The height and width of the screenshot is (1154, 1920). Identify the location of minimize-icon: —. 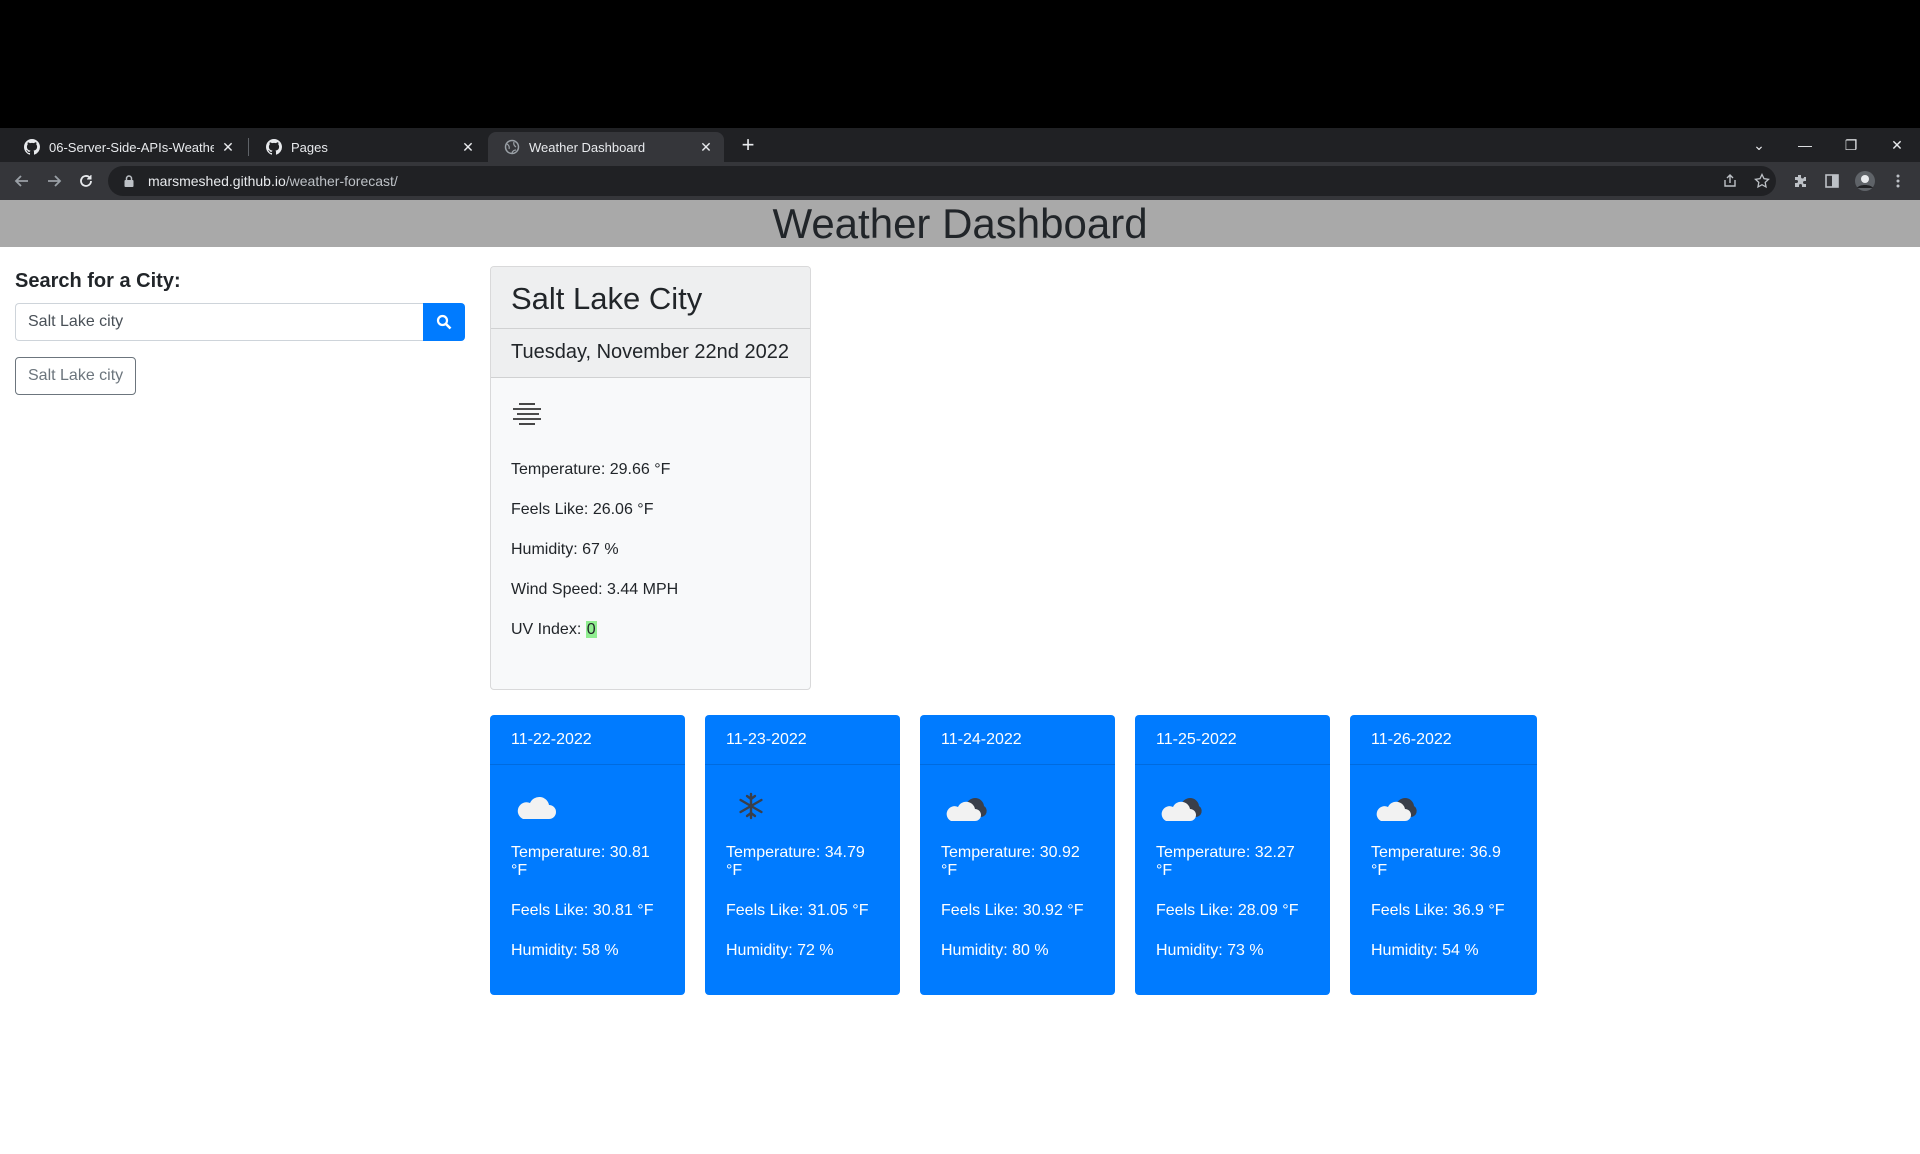
(1805, 145).